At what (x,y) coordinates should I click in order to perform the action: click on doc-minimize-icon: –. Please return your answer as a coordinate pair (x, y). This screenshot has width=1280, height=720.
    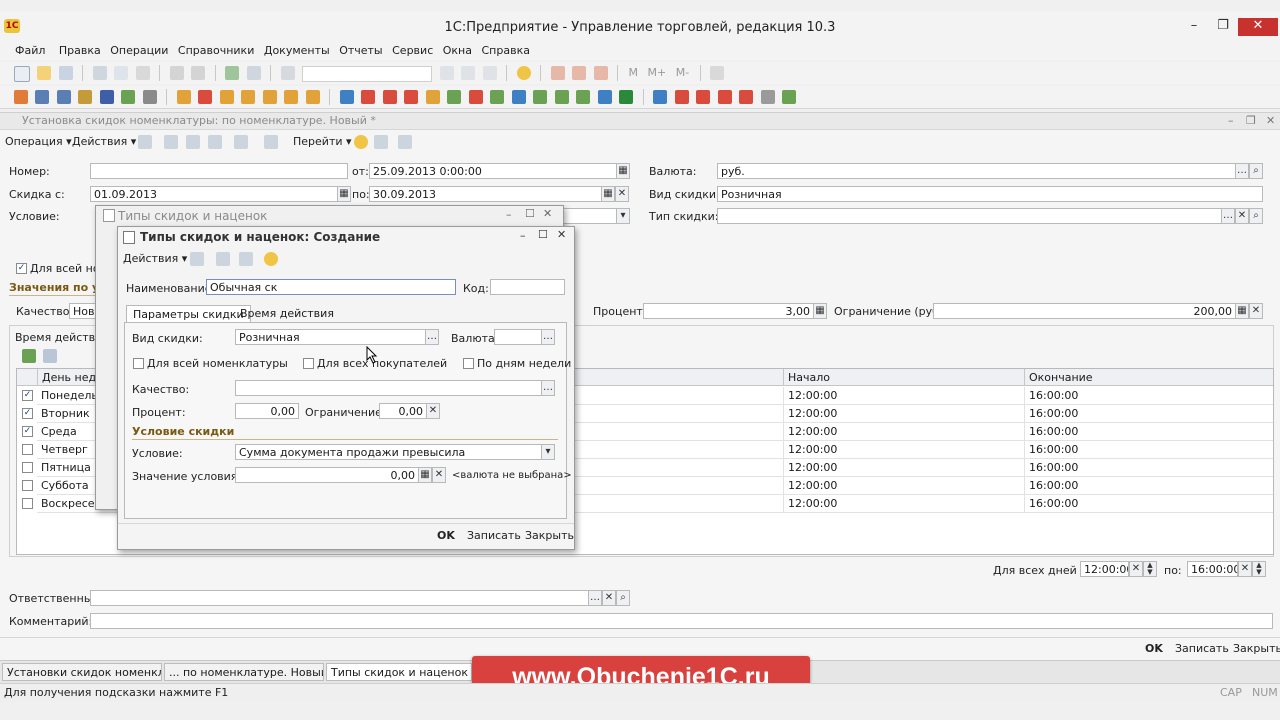
    Looking at the image, I should click on (1231, 120).